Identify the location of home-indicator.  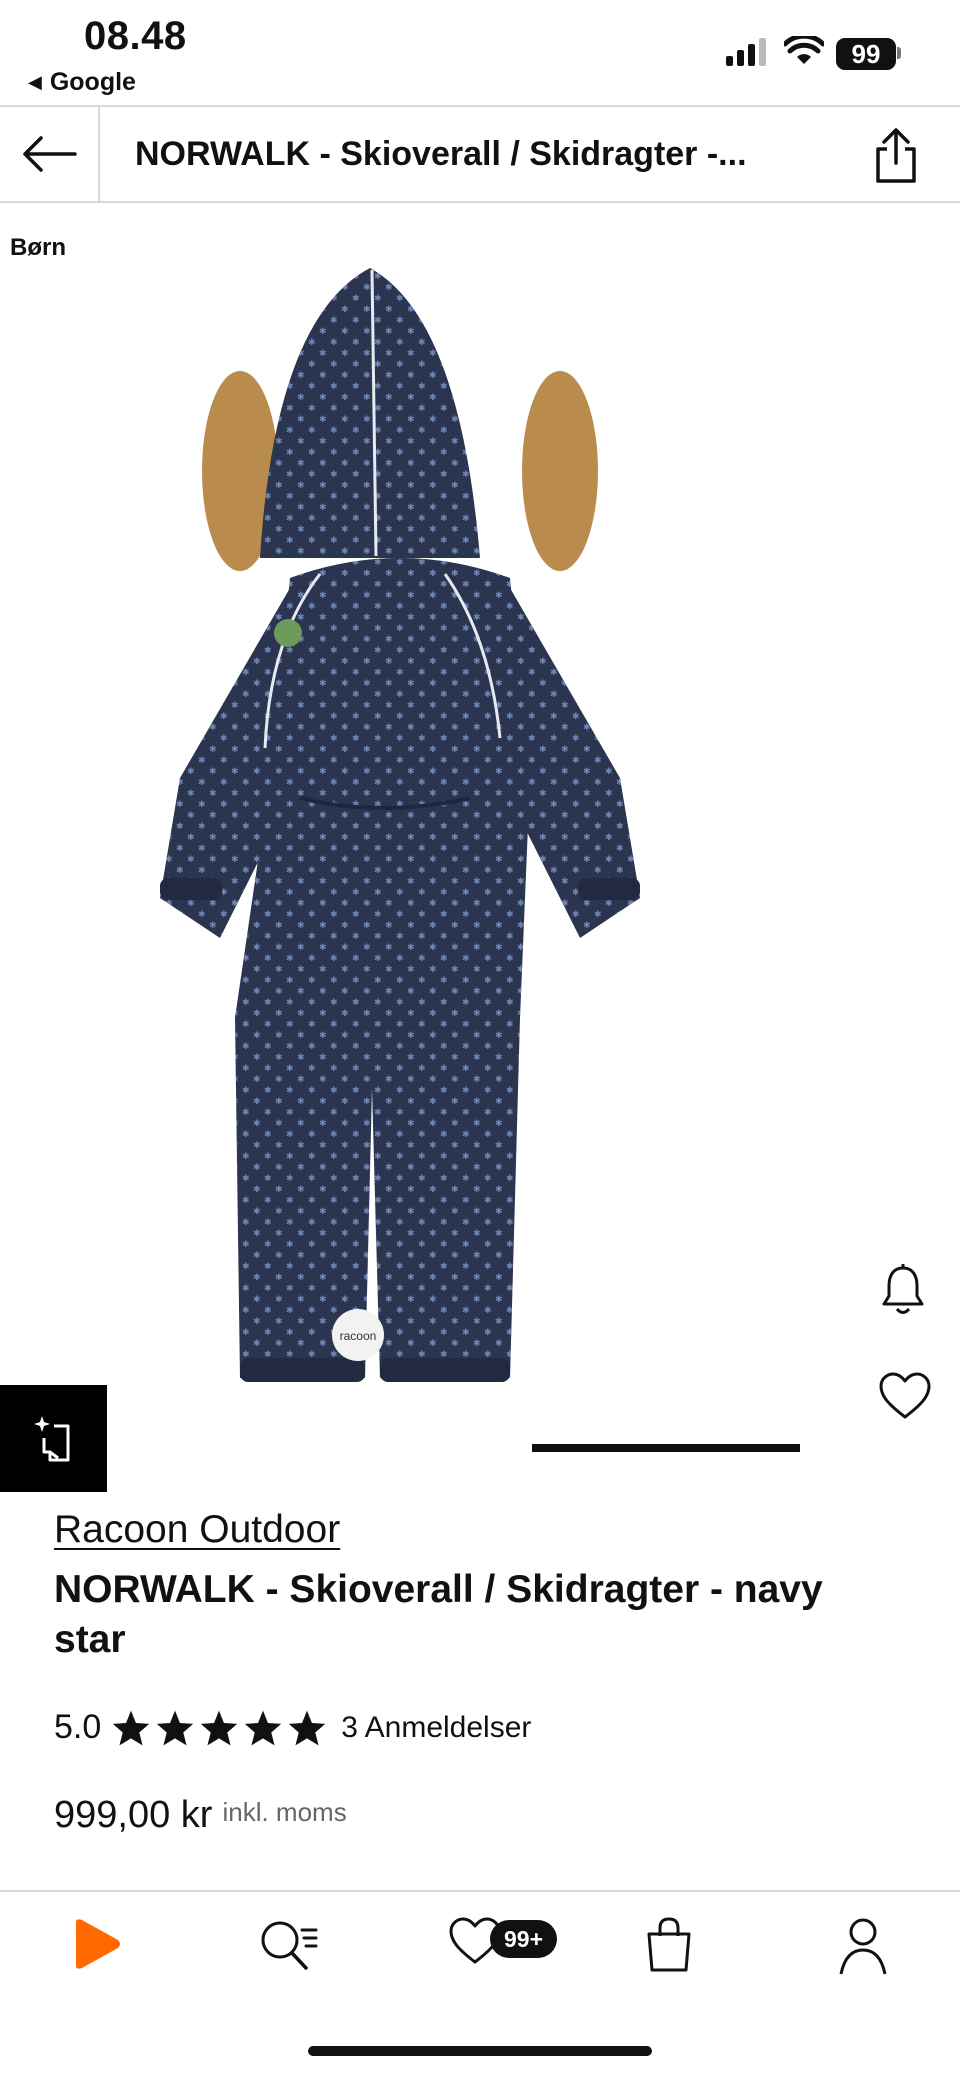
(480, 2051).